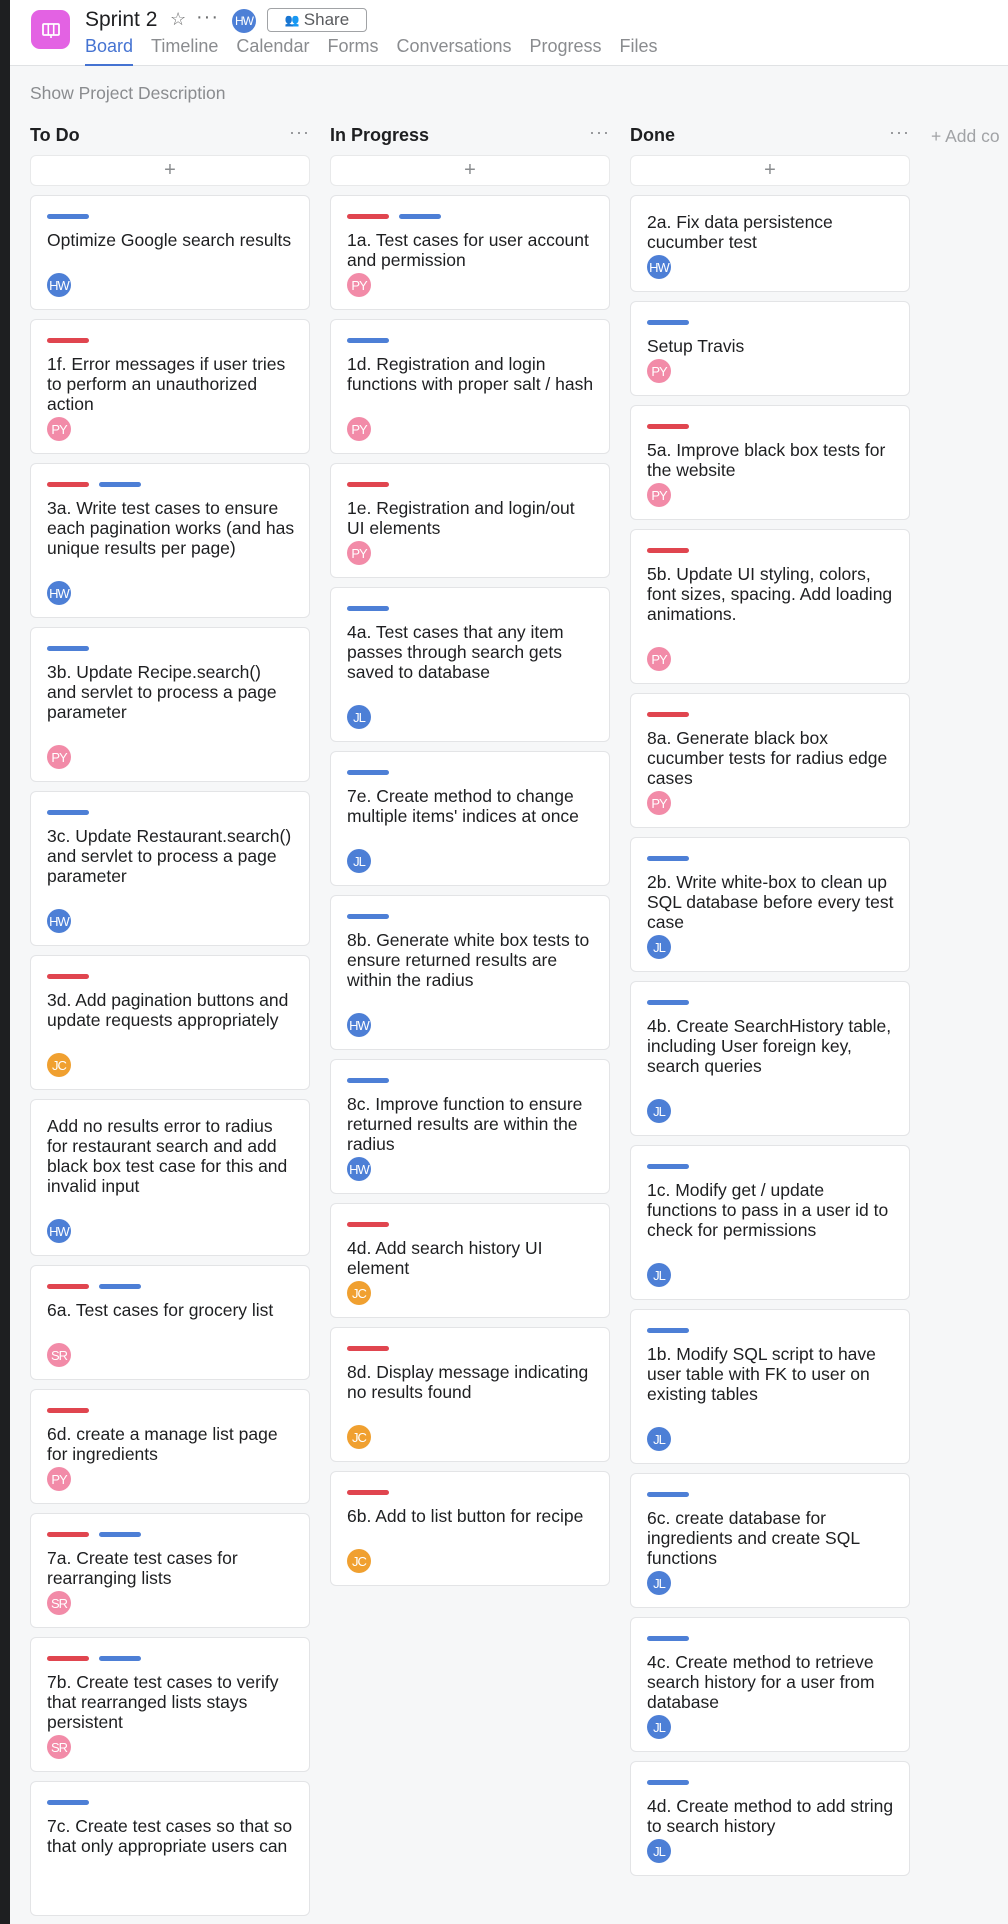 This screenshot has height=1924, width=1008. What do you see at coordinates (55, 135) in the screenshot?
I see `column-title: To Do` at bounding box center [55, 135].